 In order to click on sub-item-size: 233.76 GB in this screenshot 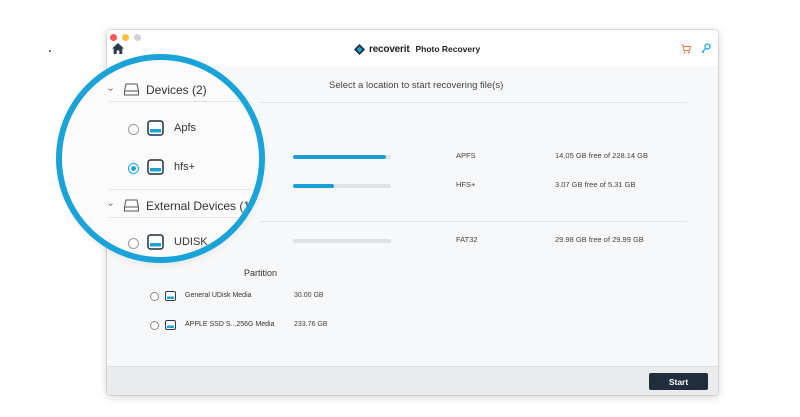, I will do `click(311, 324)`.